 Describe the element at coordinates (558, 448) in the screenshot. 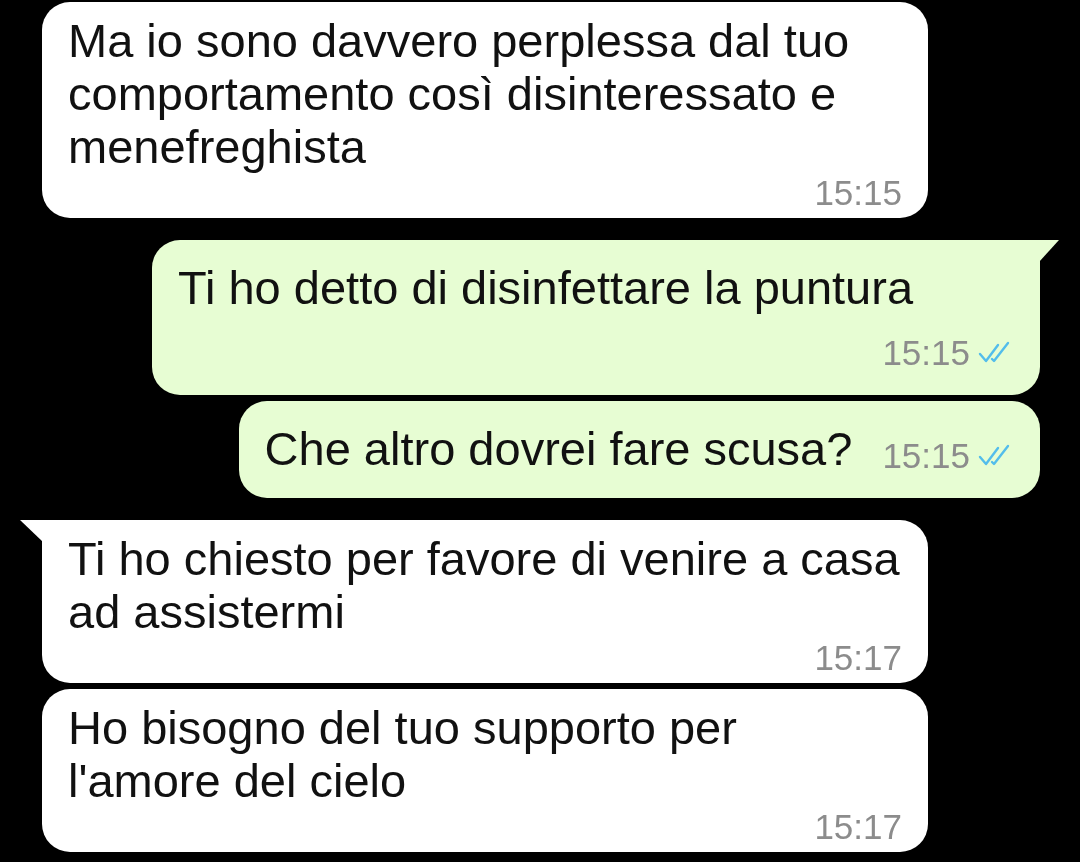

I see `message-text: Che altro dovrei fare scusa?` at that location.